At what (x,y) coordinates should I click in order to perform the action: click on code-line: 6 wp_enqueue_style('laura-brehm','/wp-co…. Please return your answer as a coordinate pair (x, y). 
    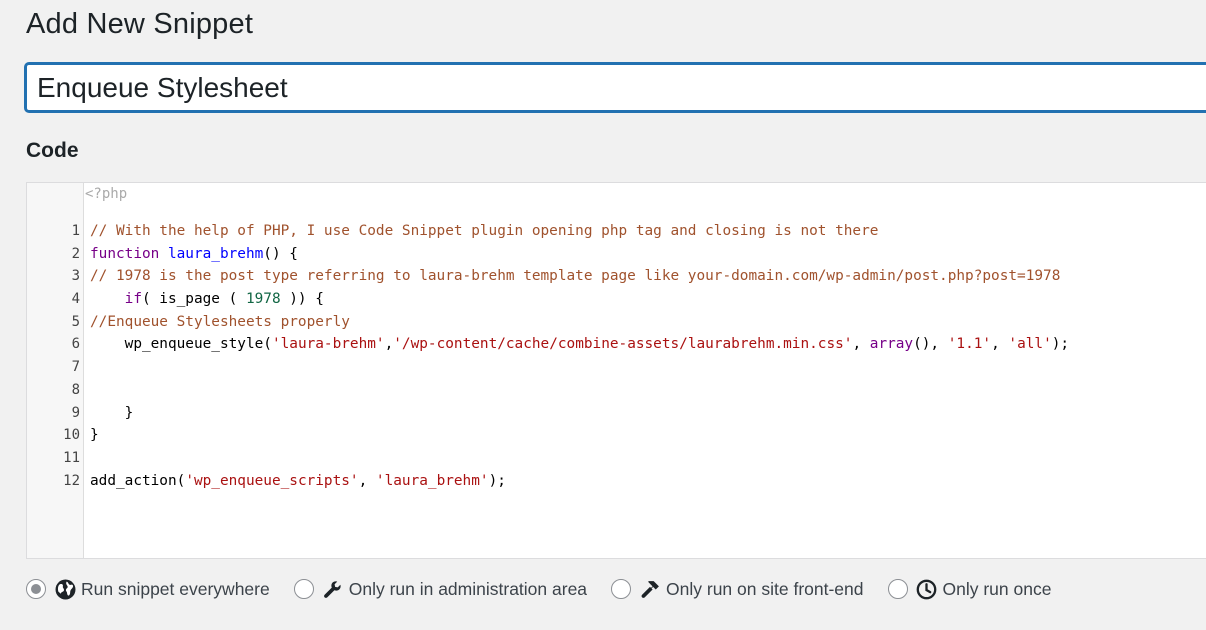
    Looking at the image, I should click on (616, 344).